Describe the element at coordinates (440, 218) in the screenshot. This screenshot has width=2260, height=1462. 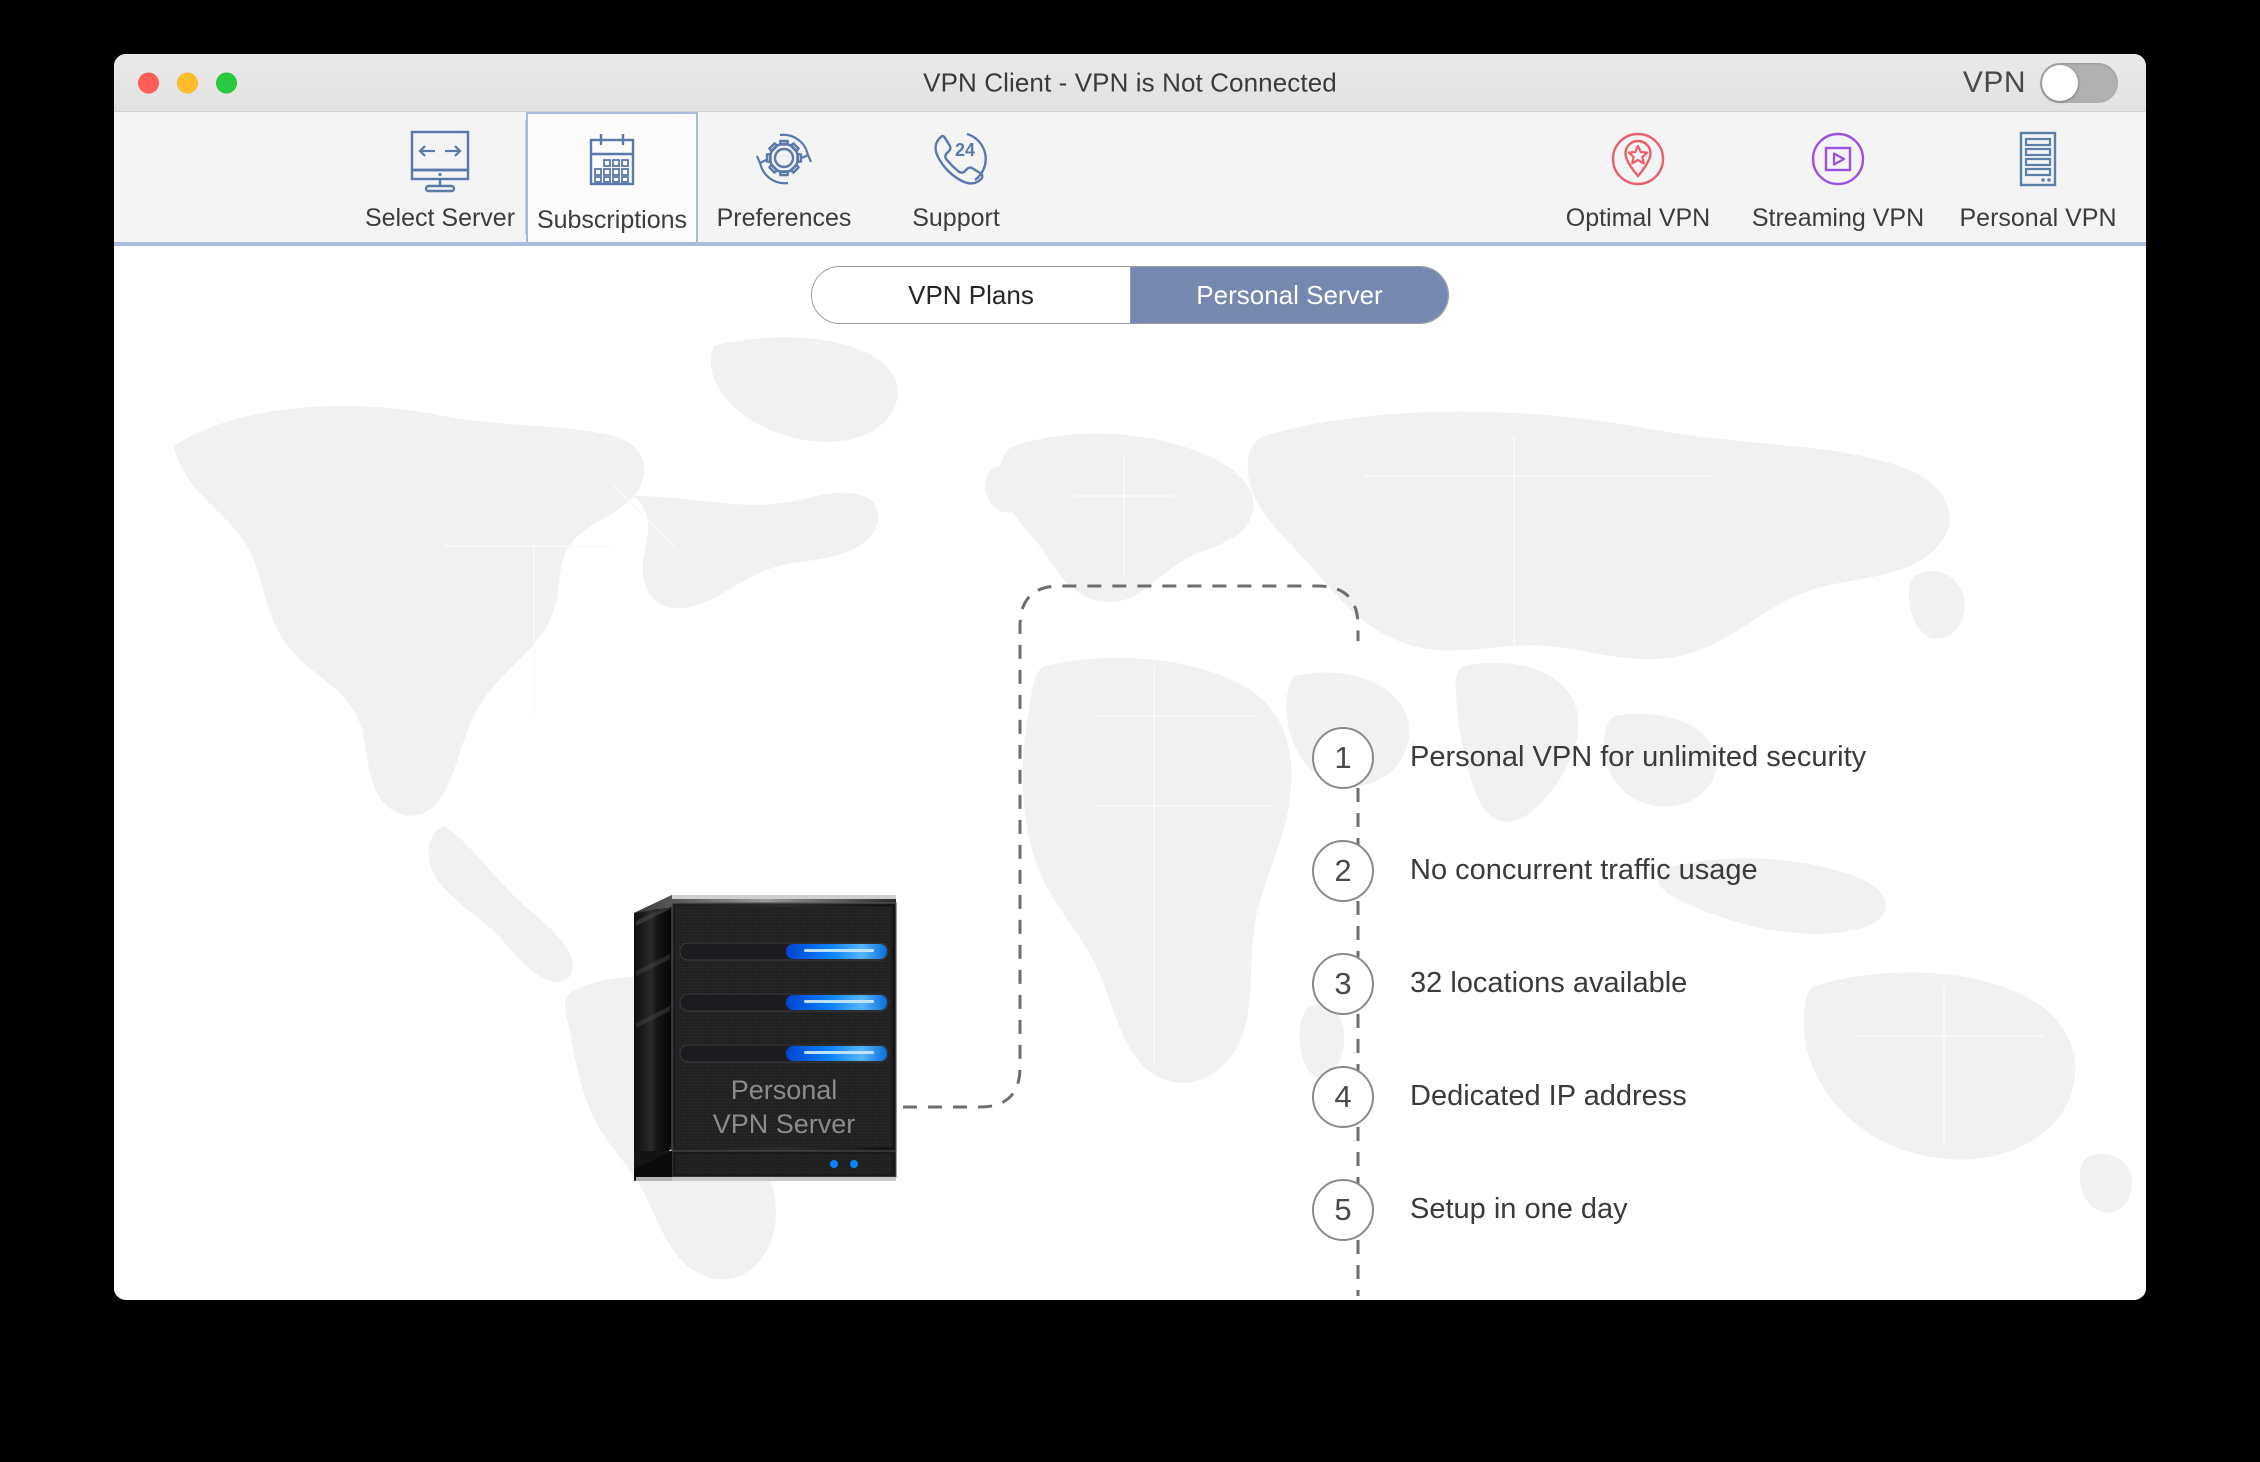
I see `toolbar-item-label: Select Server` at that location.